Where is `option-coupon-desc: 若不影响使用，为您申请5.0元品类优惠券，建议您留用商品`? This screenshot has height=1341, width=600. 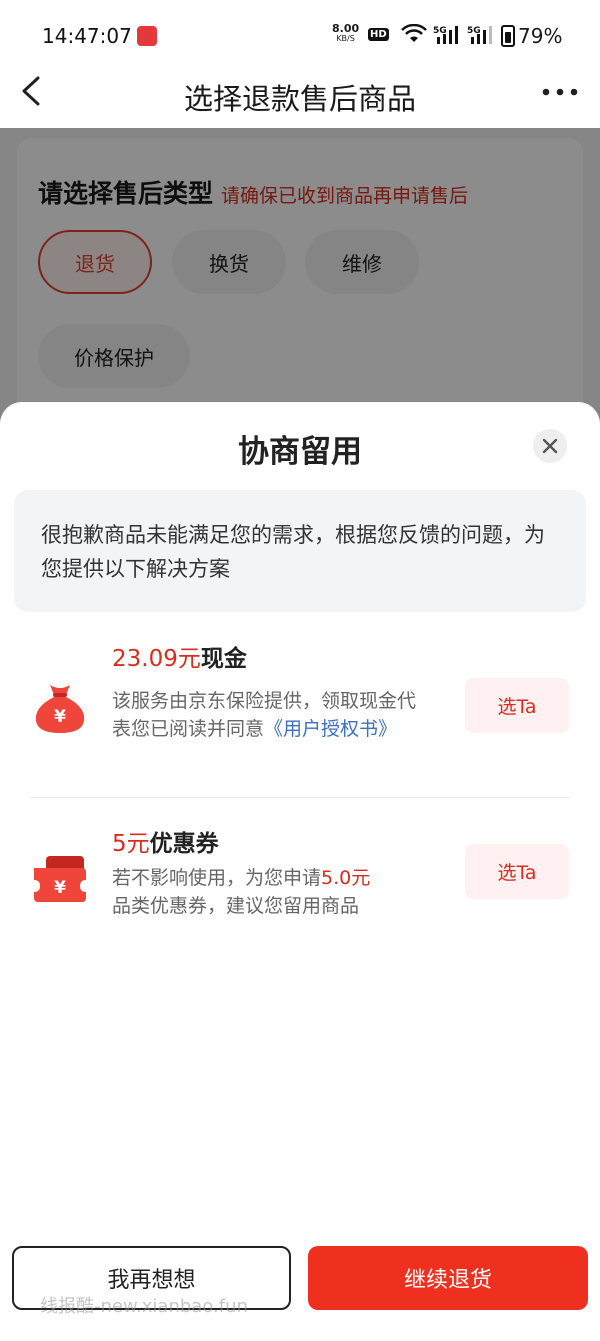
option-coupon-desc: 若不影响使用，为您申请5.0元品类优惠券，建议您留用商品 is located at coordinates (272, 892).